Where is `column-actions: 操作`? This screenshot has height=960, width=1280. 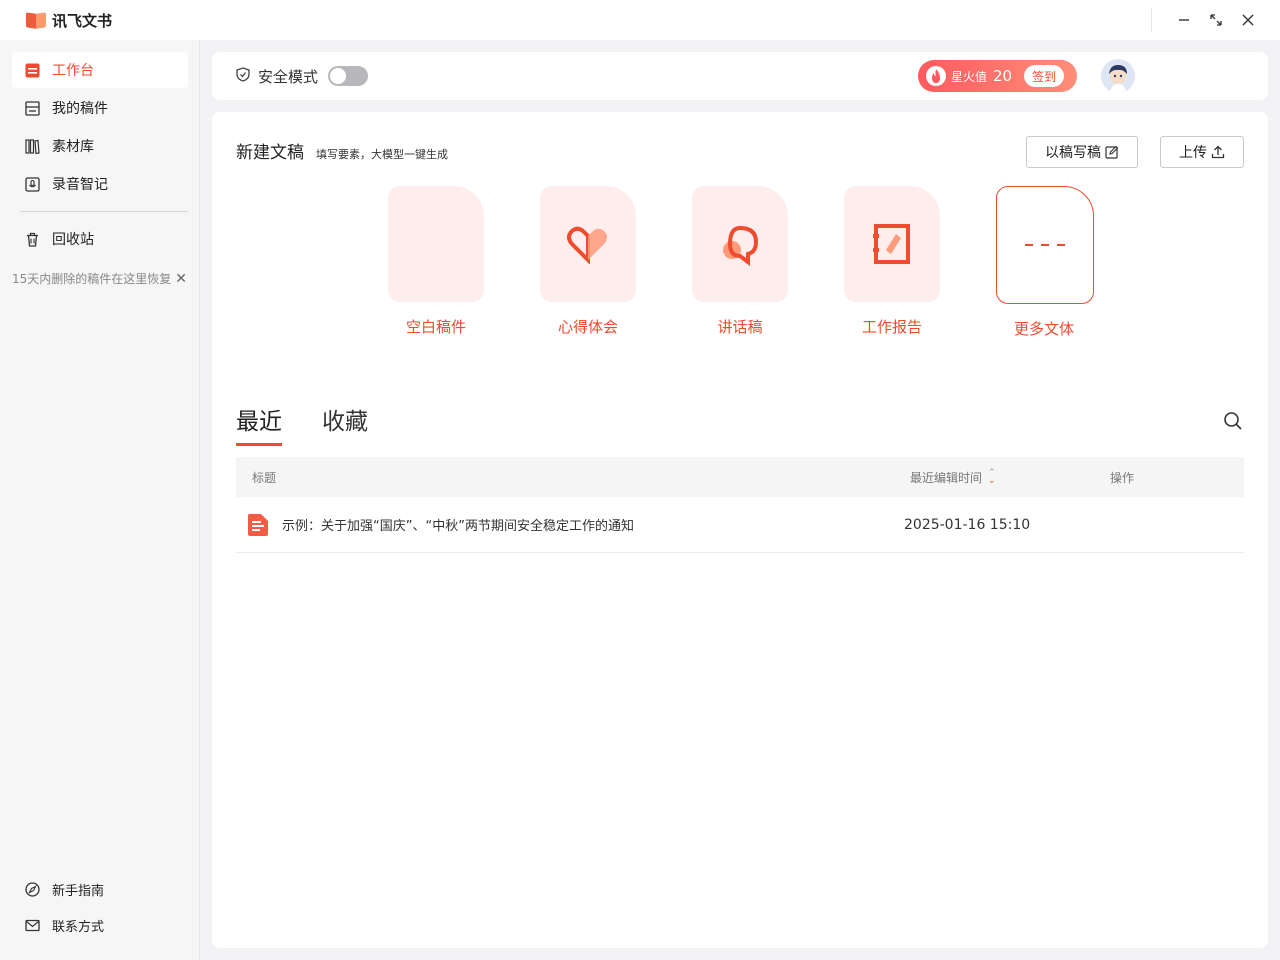 column-actions: 操作 is located at coordinates (1122, 477).